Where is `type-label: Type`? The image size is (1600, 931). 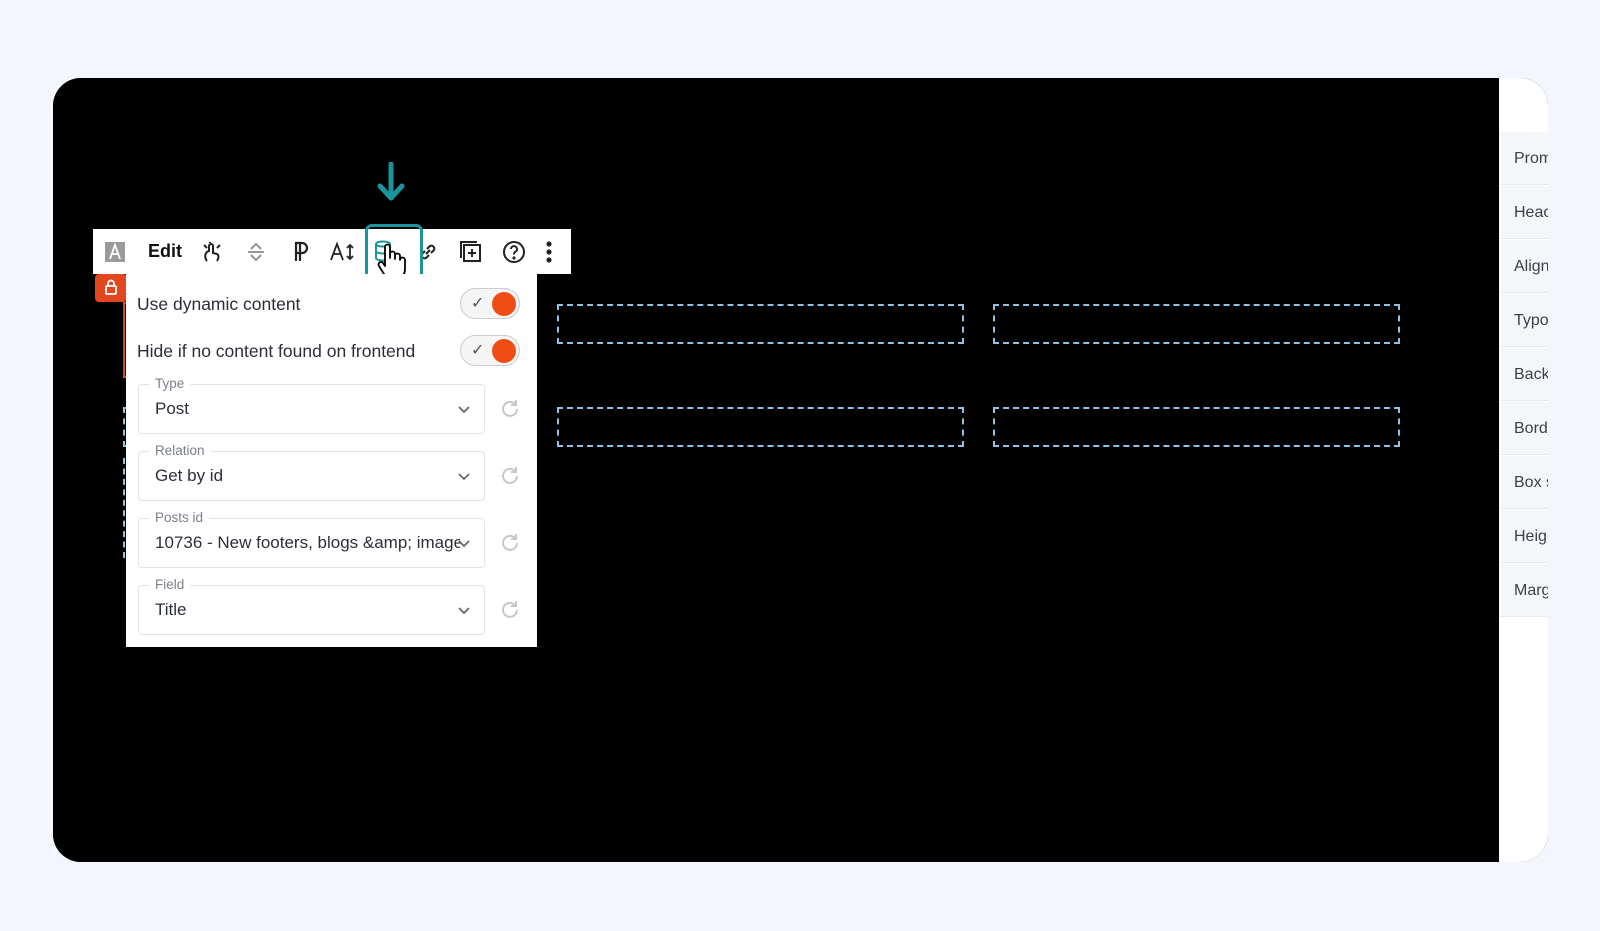 type-label: Type is located at coordinates (170, 383).